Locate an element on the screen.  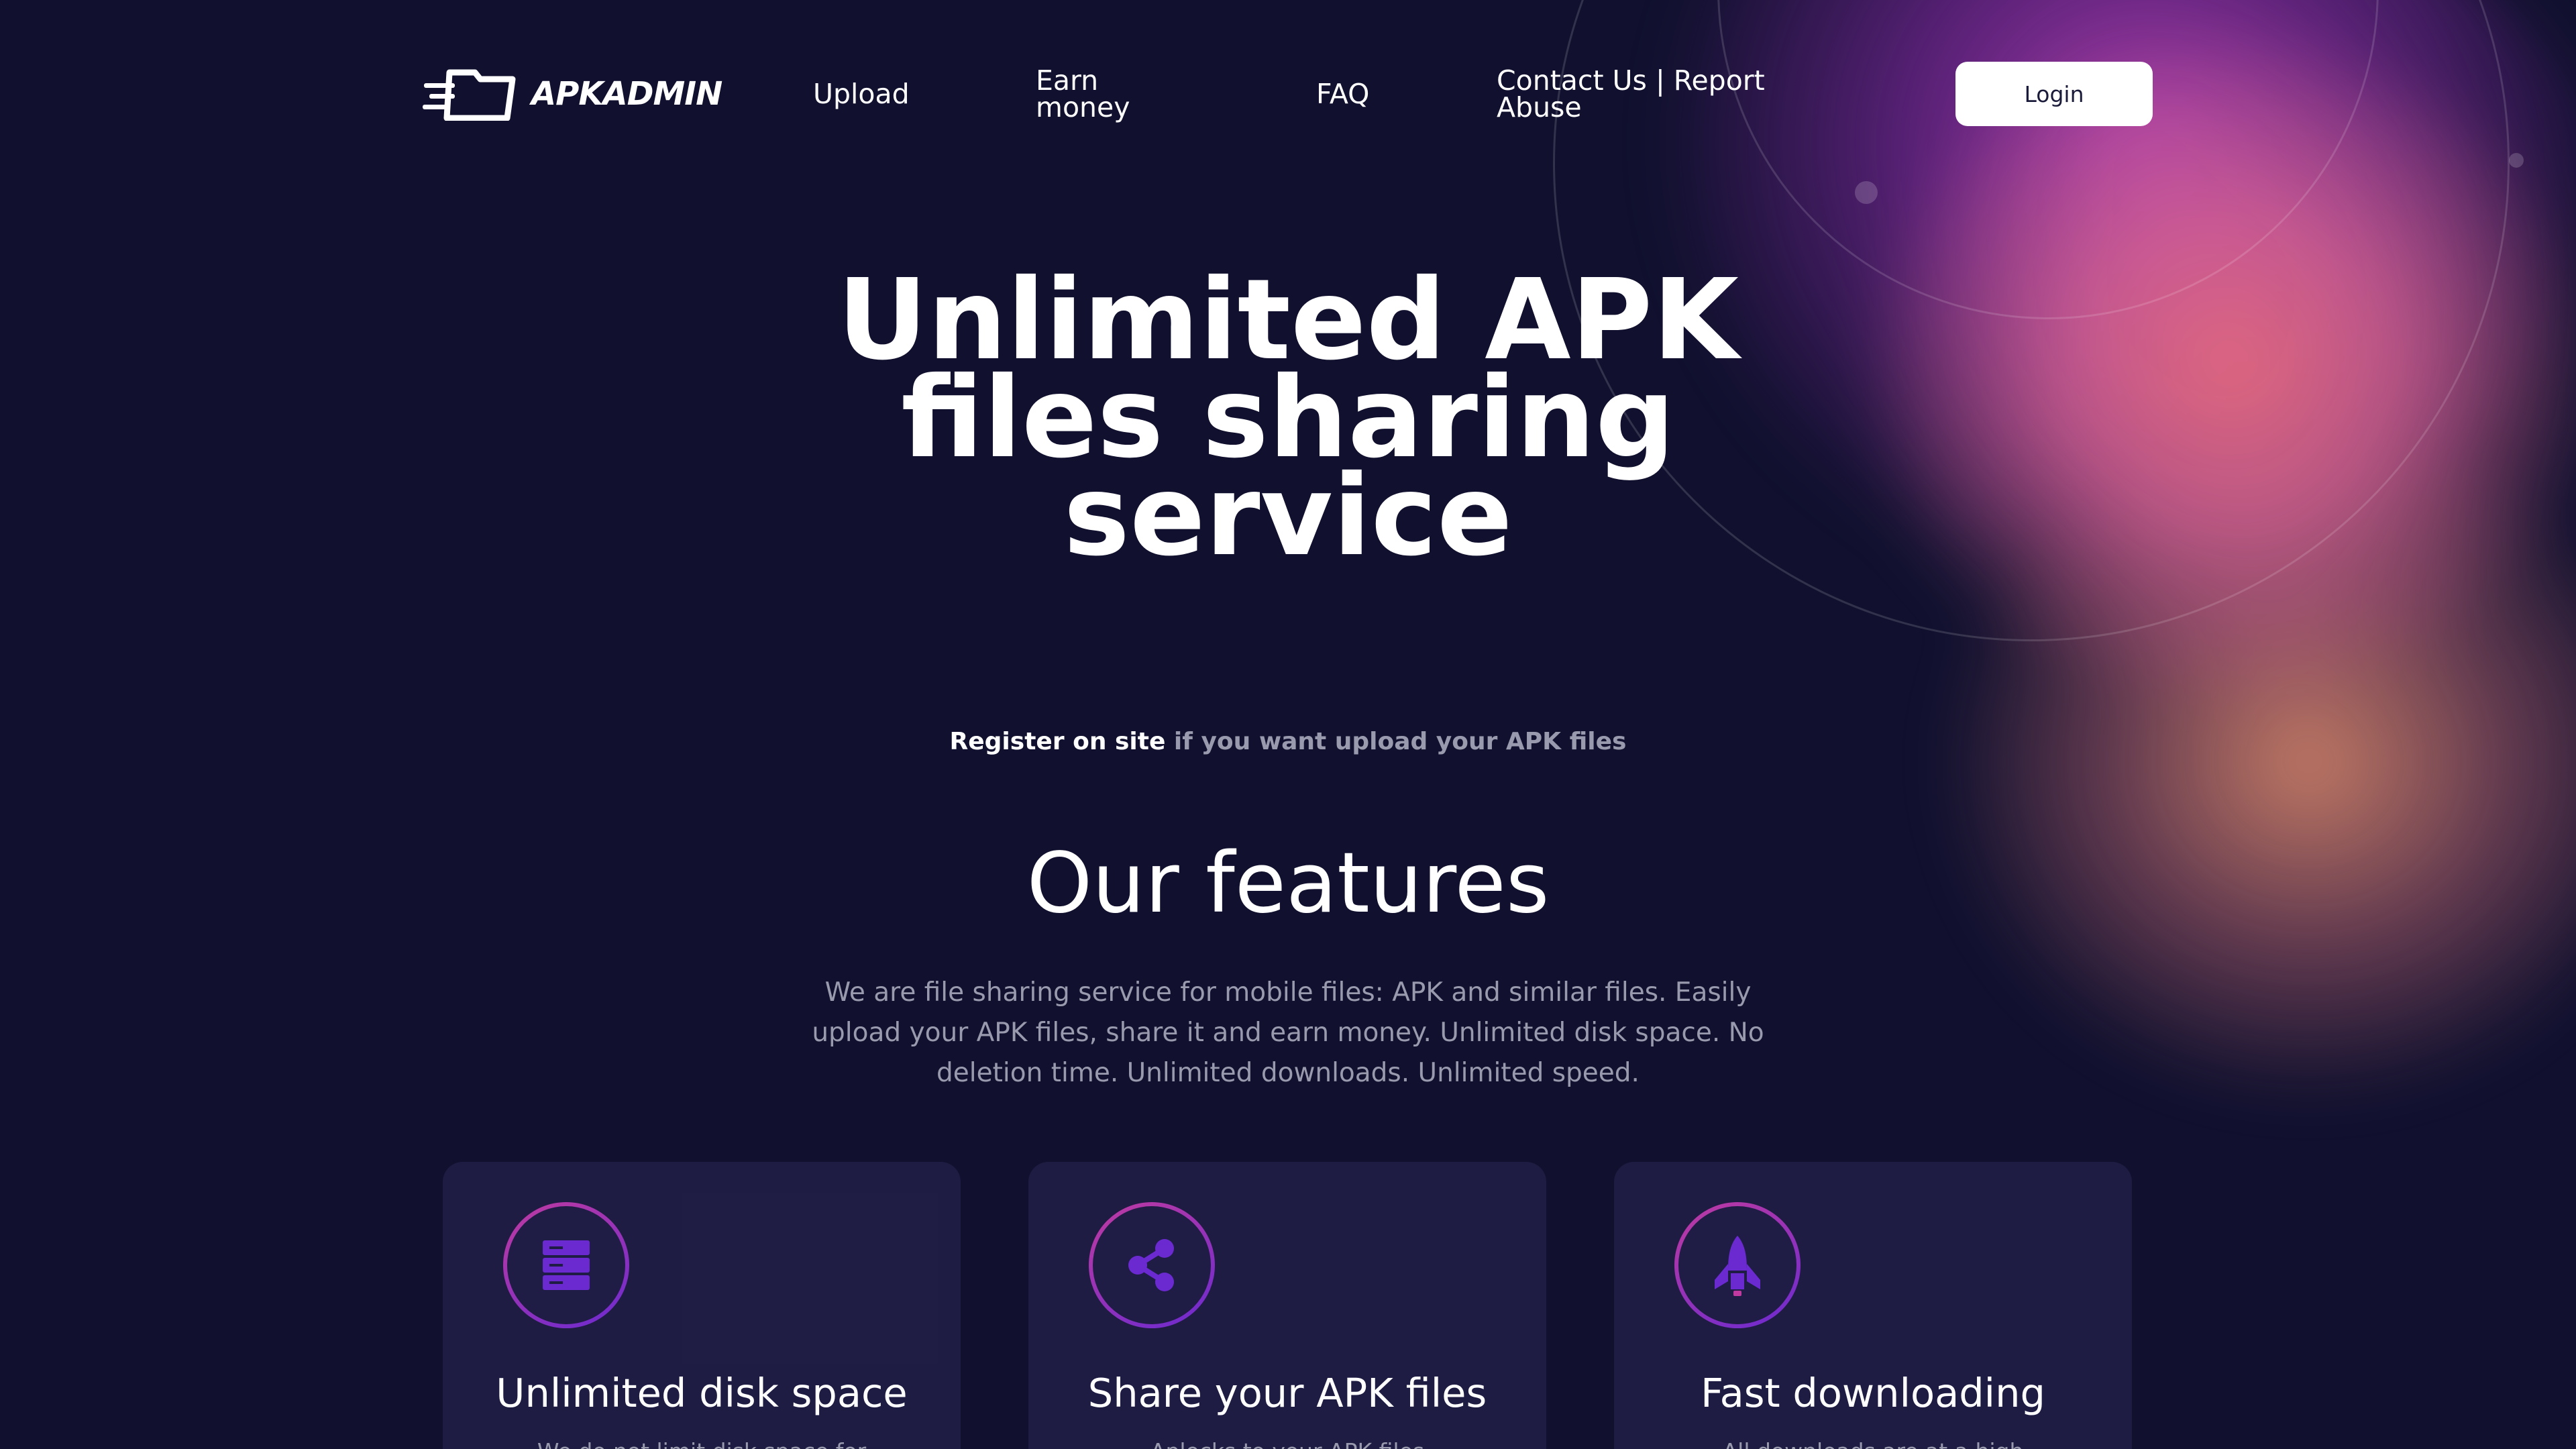
logo: APKADMIN is located at coordinates (572, 94).